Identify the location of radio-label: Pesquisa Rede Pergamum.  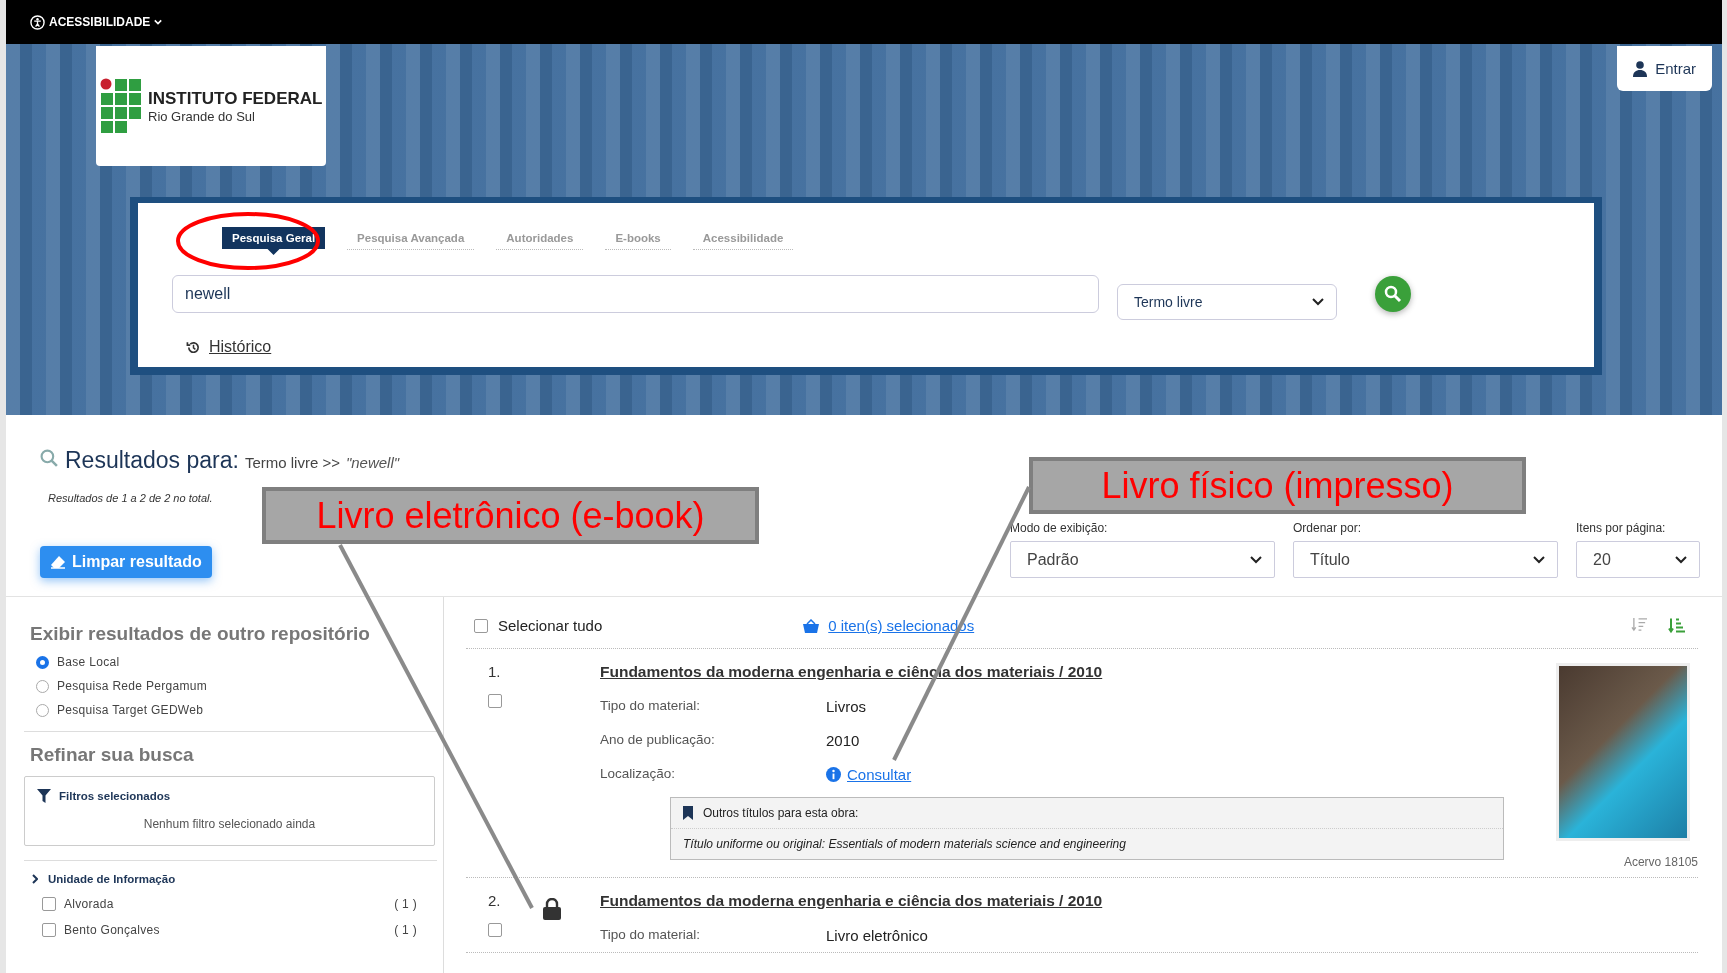
(132, 686).